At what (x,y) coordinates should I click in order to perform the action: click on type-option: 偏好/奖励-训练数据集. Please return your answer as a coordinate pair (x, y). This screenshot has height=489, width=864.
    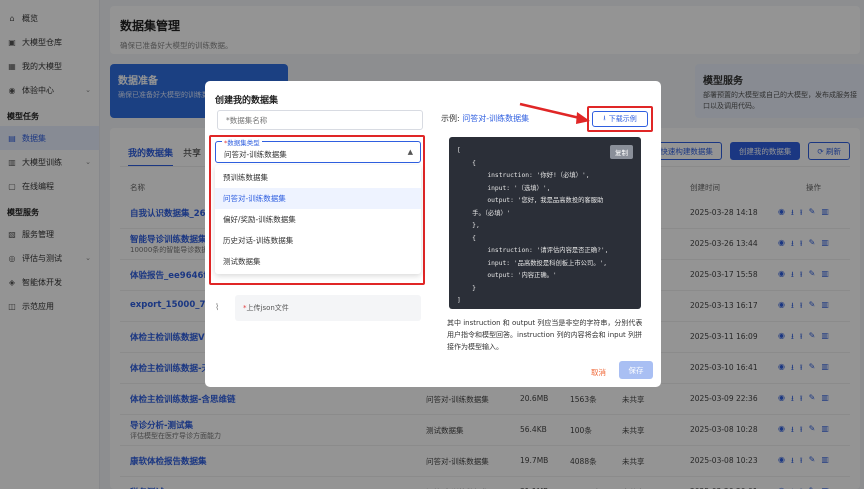
    Looking at the image, I should click on (318, 219).